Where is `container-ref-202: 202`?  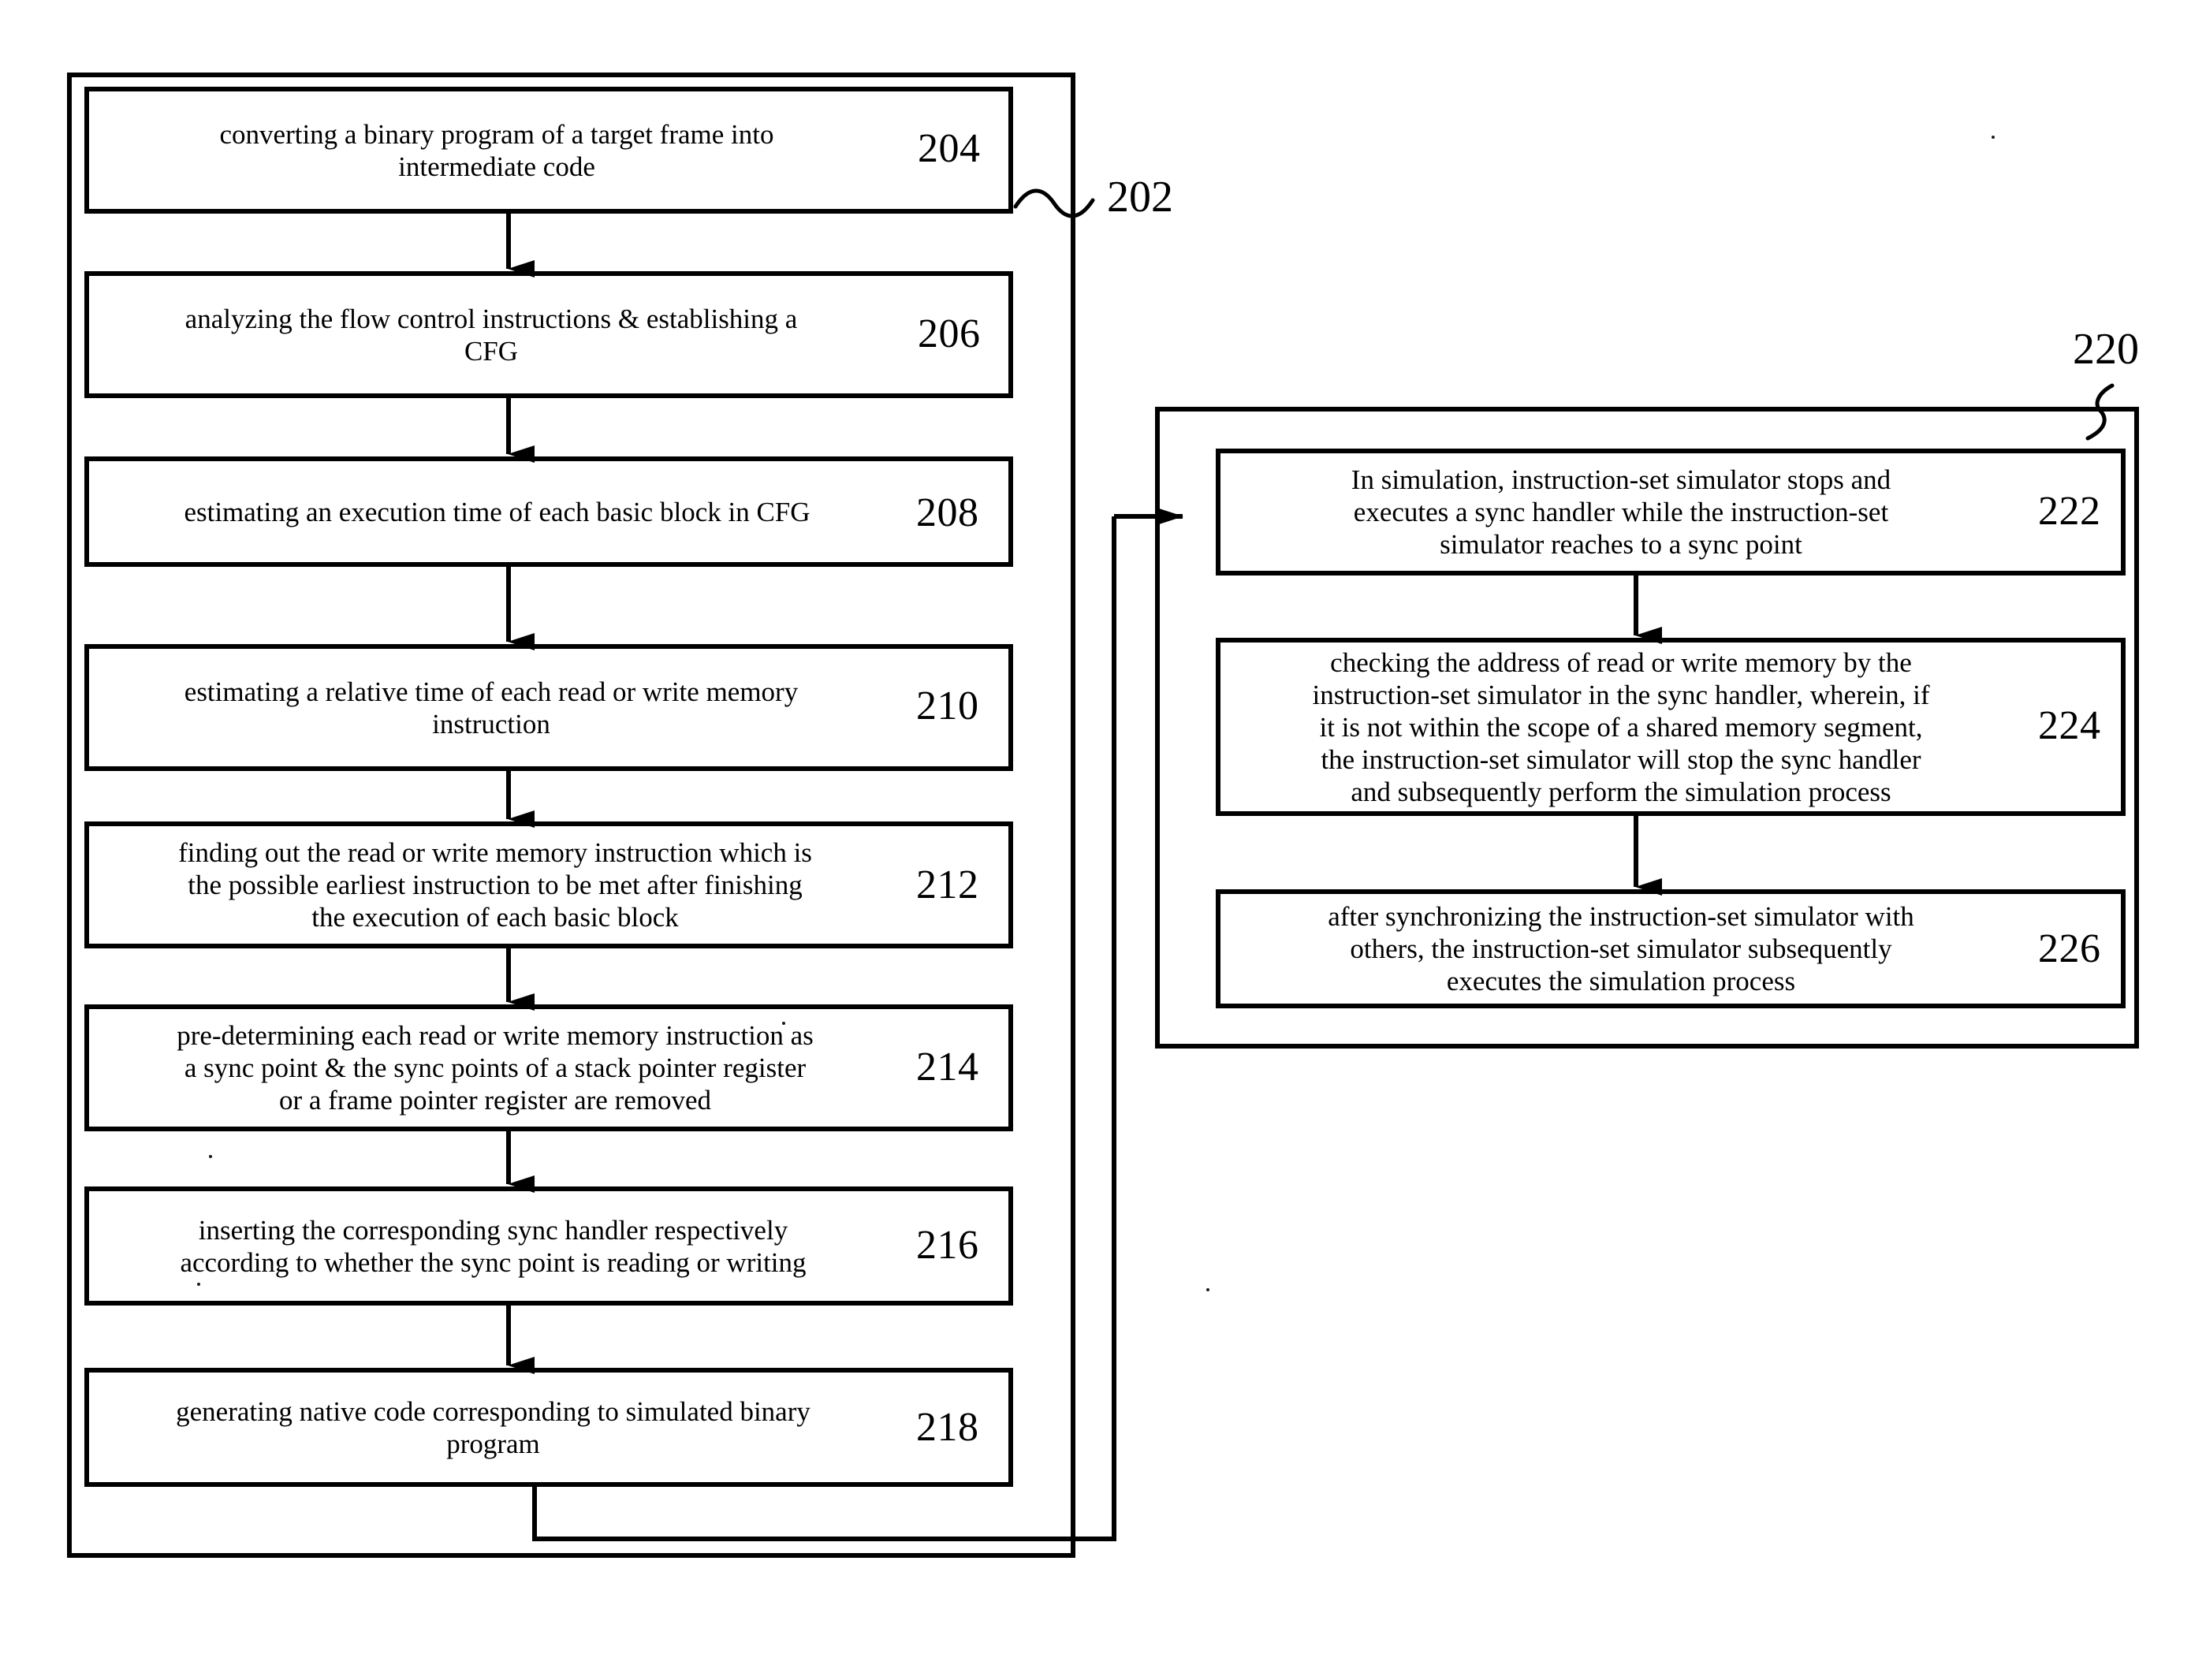 container-ref-202: 202 is located at coordinates (1140, 197).